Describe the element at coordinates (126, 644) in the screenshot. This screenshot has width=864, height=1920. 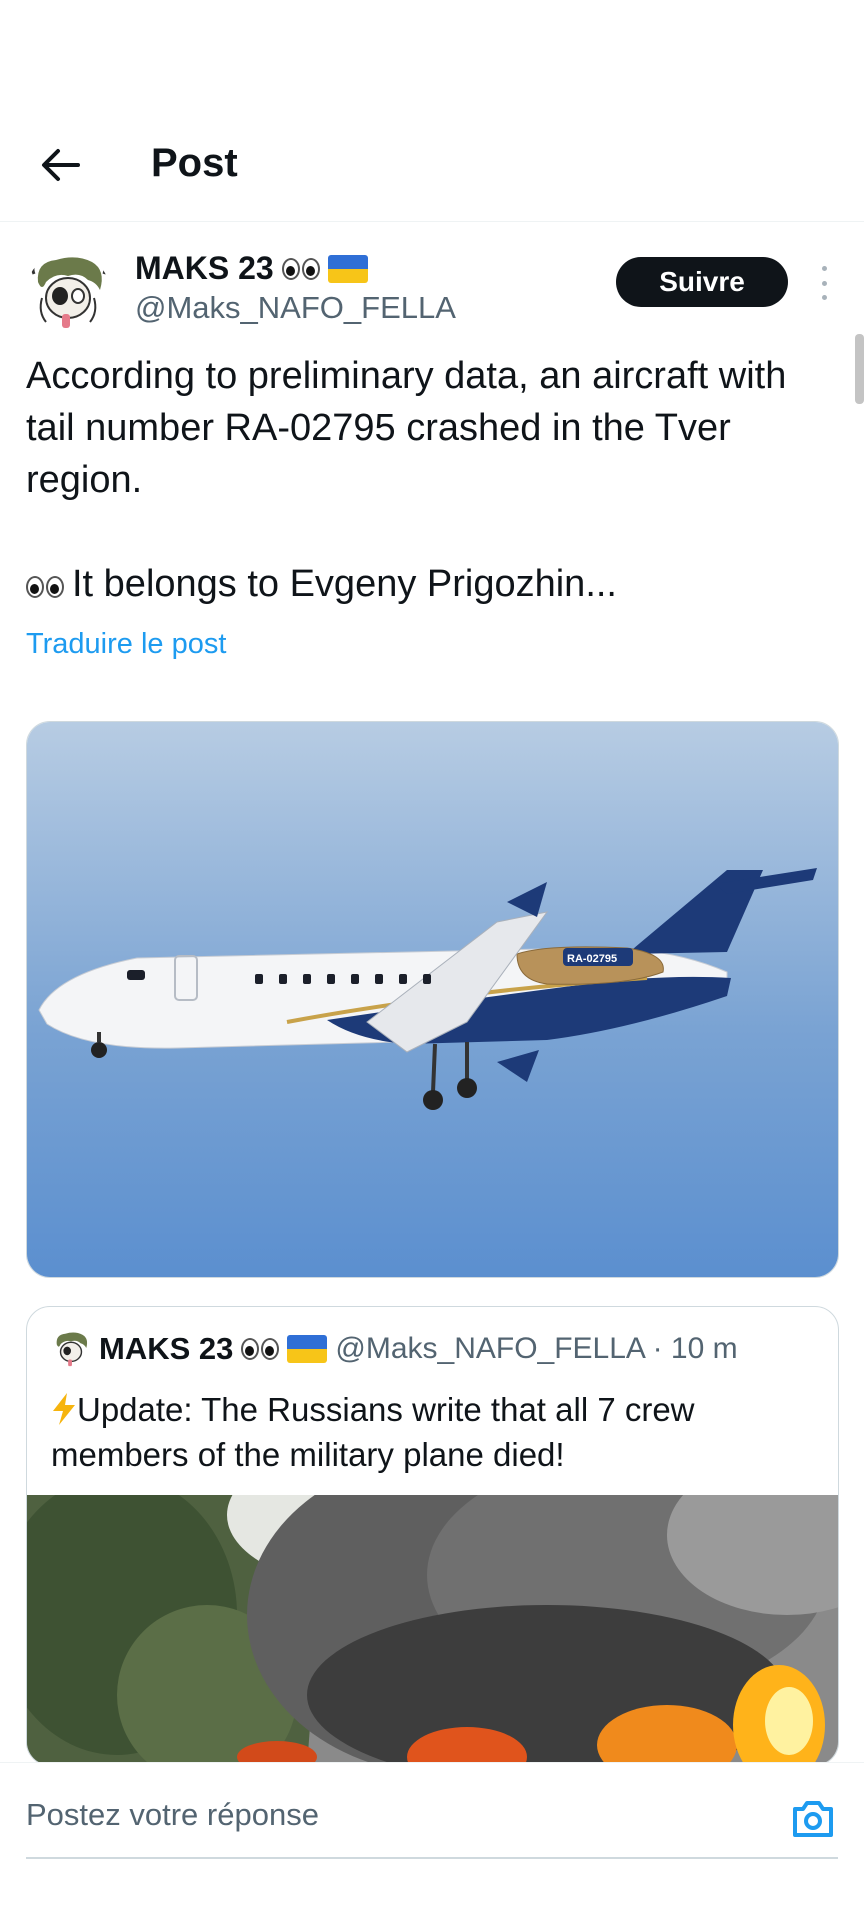
I see `translate-post-link: Traduire le post` at that location.